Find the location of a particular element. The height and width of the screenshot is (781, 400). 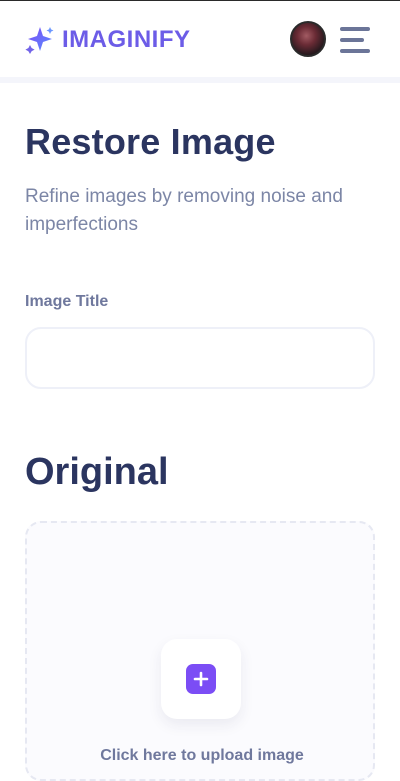

page-title: Restore Image is located at coordinates (150, 141).